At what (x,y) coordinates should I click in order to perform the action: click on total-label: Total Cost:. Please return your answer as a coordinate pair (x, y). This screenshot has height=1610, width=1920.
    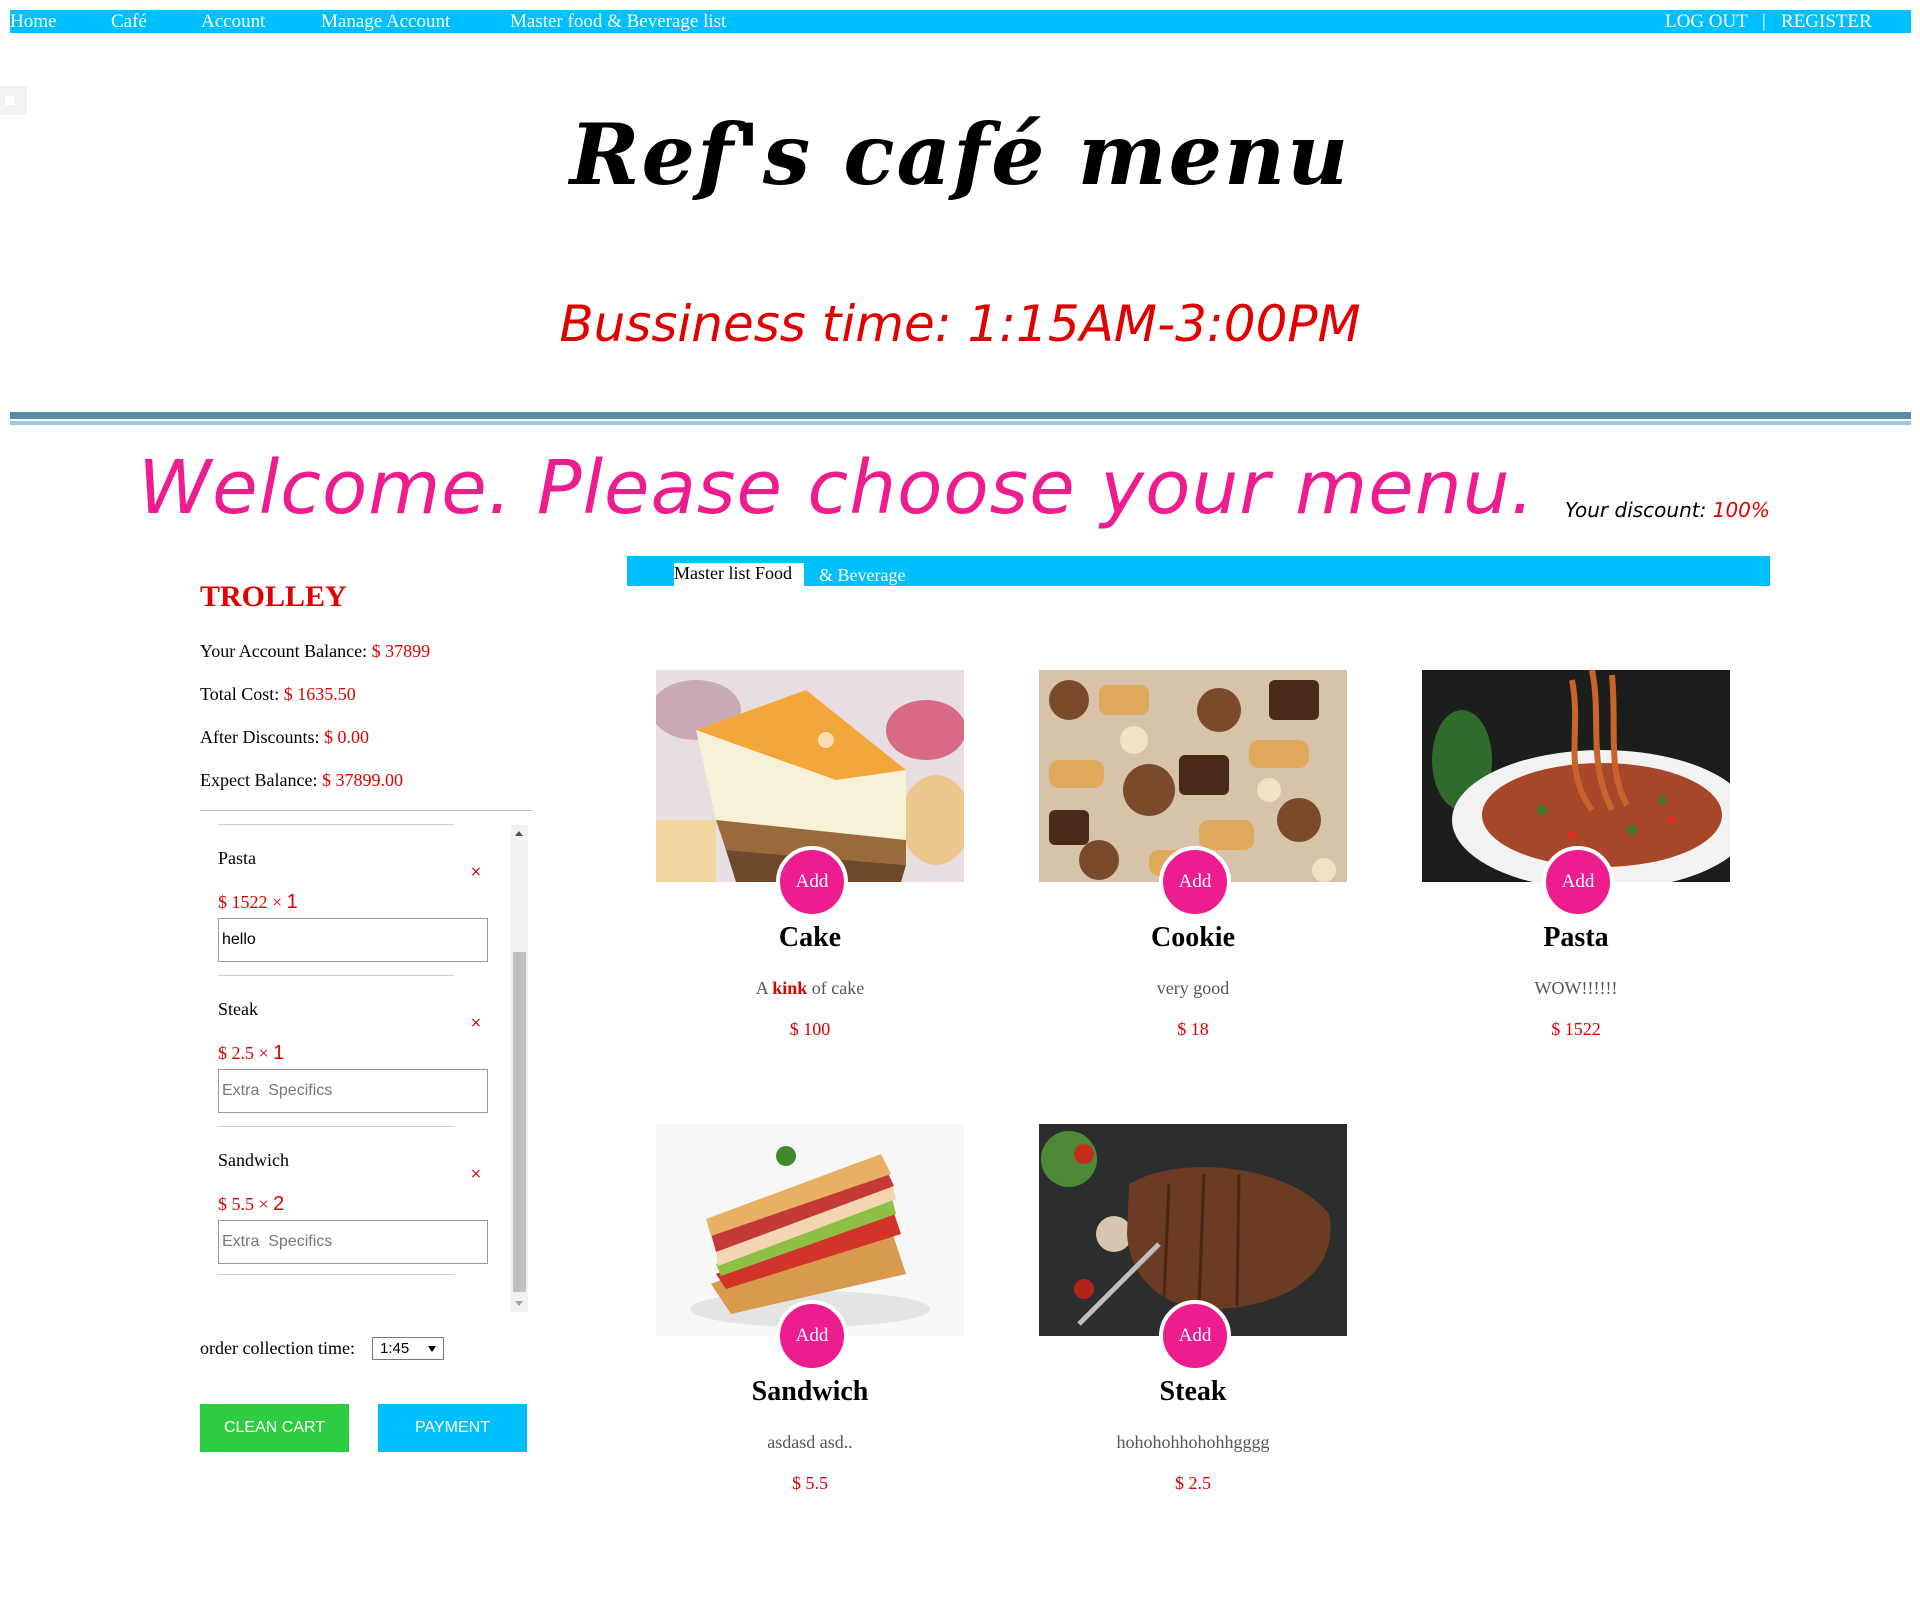
    Looking at the image, I should click on (240, 694).